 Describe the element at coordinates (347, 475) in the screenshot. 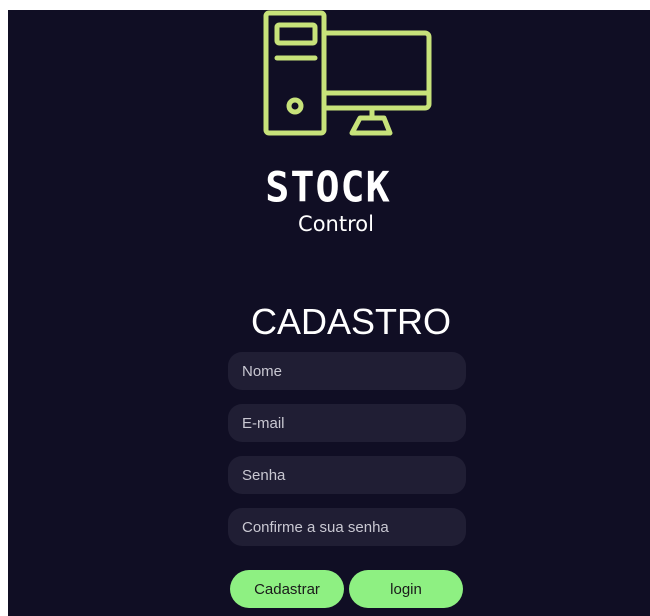

I see `password-input` at that location.